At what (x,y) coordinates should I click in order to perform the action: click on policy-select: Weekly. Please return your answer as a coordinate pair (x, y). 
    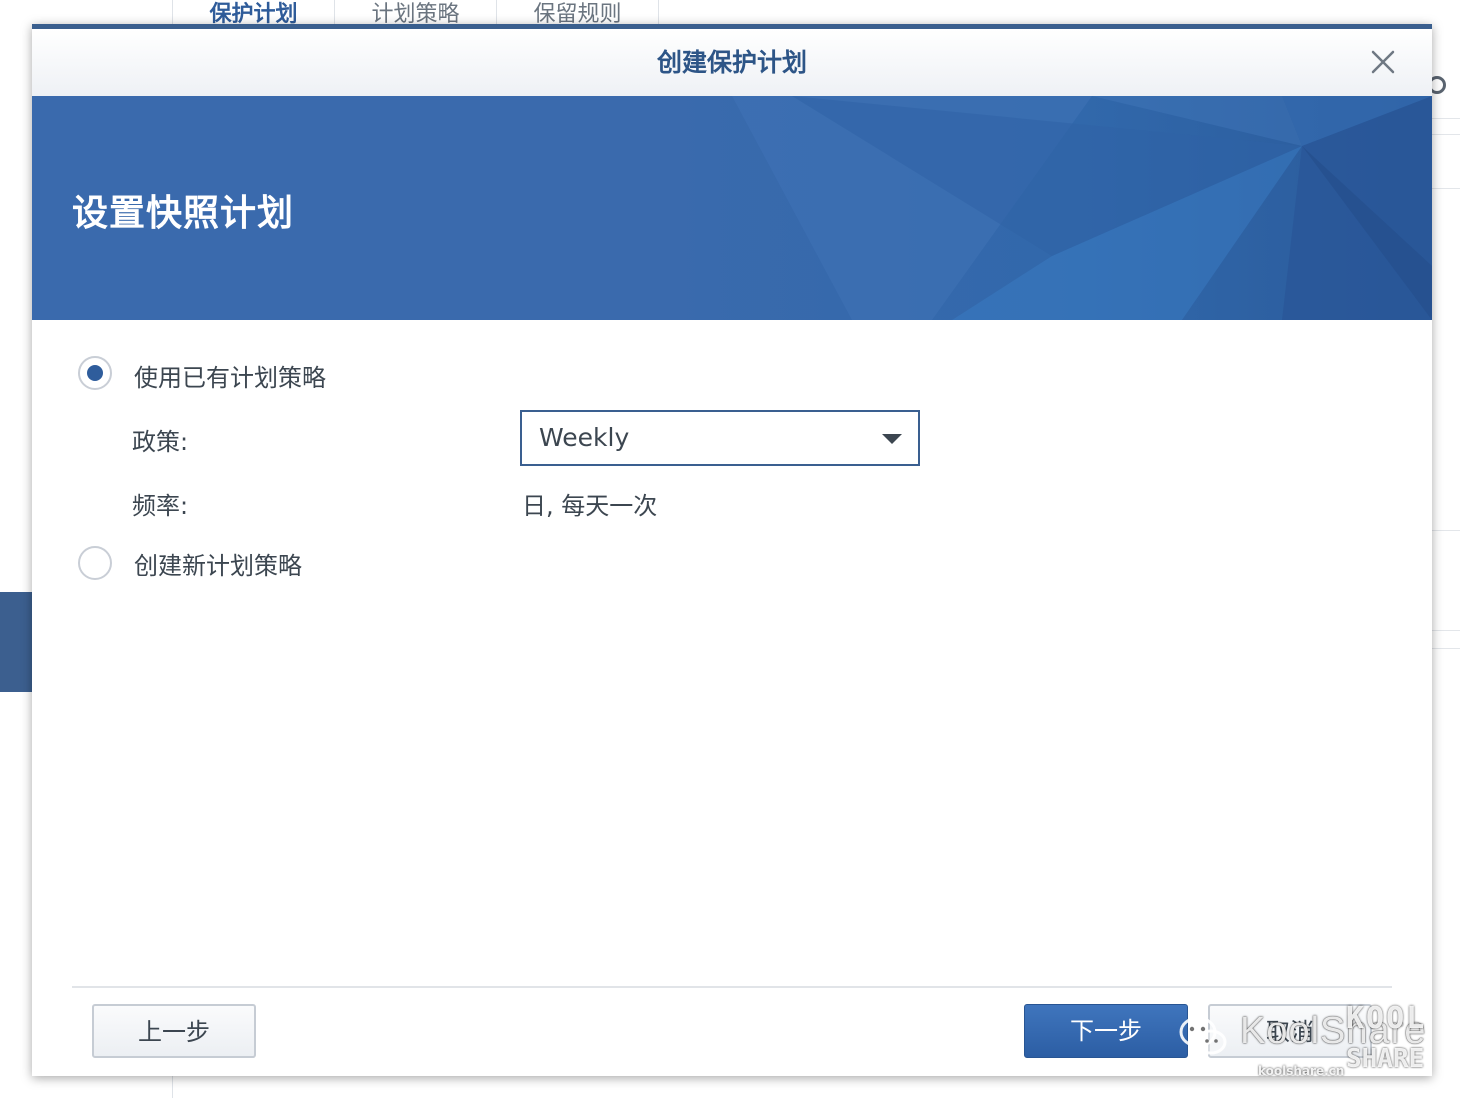
    Looking at the image, I should click on (720, 438).